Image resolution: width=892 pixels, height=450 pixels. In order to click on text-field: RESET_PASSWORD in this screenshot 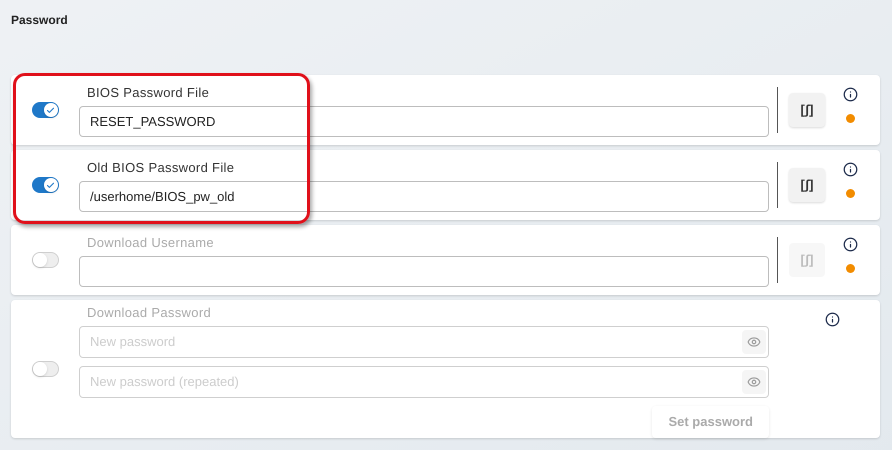, I will do `click(424, 122)`.